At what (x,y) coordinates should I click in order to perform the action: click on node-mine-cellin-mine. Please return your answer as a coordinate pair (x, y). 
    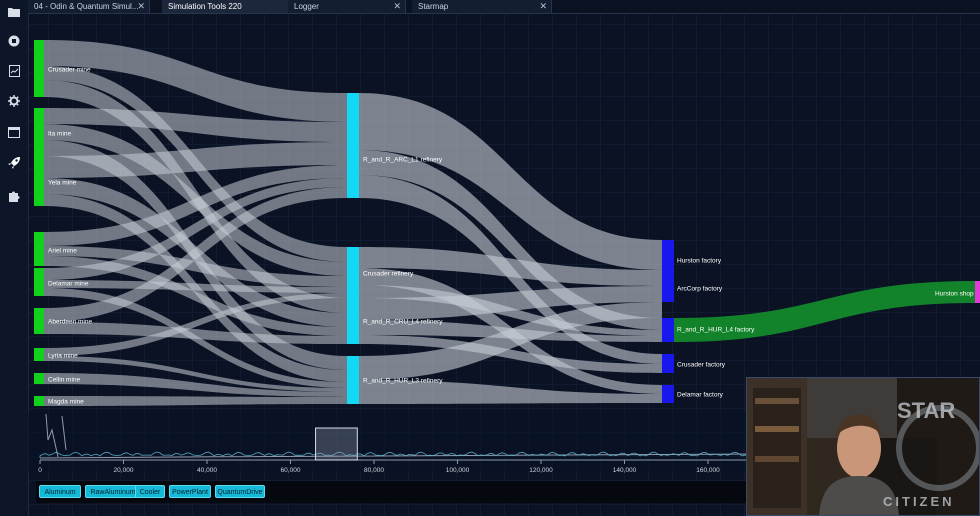
    Looking at the image, I should click on (39, 378).